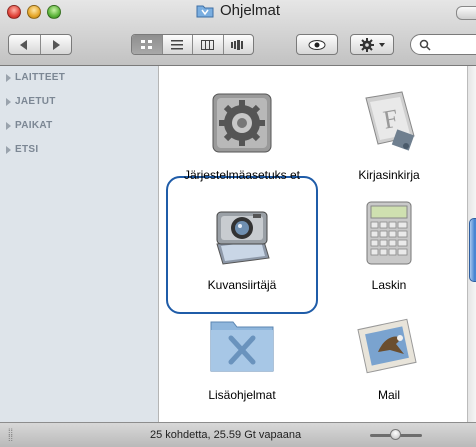 This screenshot has height=447, width=476. I want to click on window-title: Ohjelmat, so click(250, 10).